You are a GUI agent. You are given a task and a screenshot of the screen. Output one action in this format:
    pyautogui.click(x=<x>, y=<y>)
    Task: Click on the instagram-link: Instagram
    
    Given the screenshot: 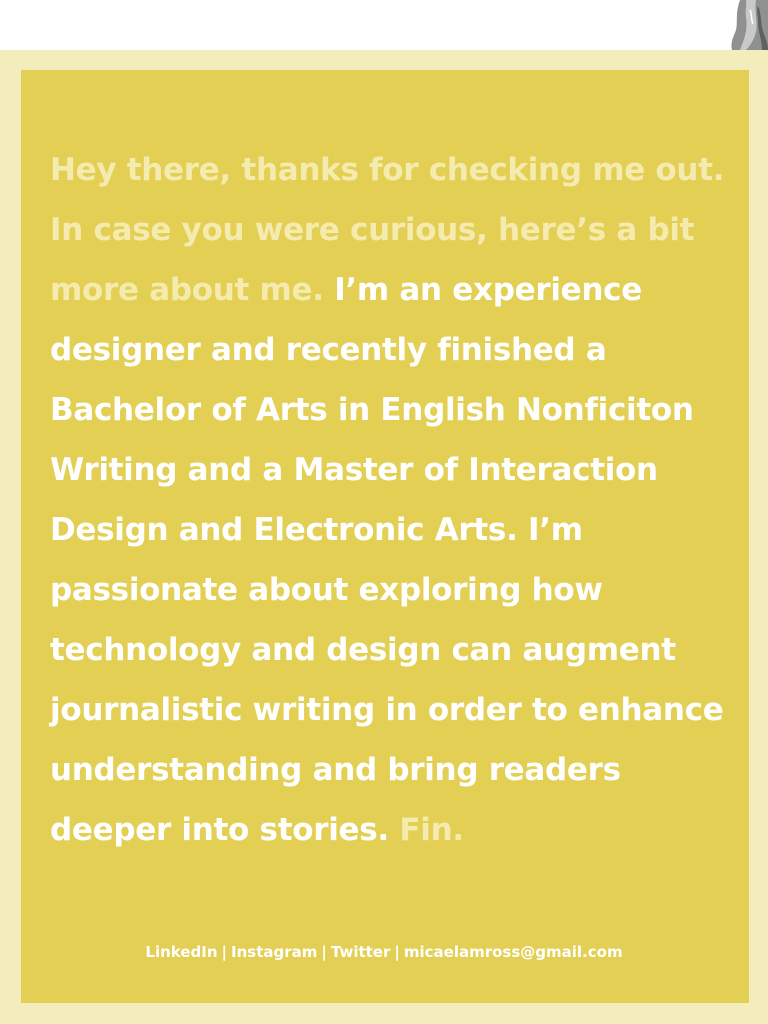 What is the action you would take?
    pyautogui.click(x=274, y=952)
    